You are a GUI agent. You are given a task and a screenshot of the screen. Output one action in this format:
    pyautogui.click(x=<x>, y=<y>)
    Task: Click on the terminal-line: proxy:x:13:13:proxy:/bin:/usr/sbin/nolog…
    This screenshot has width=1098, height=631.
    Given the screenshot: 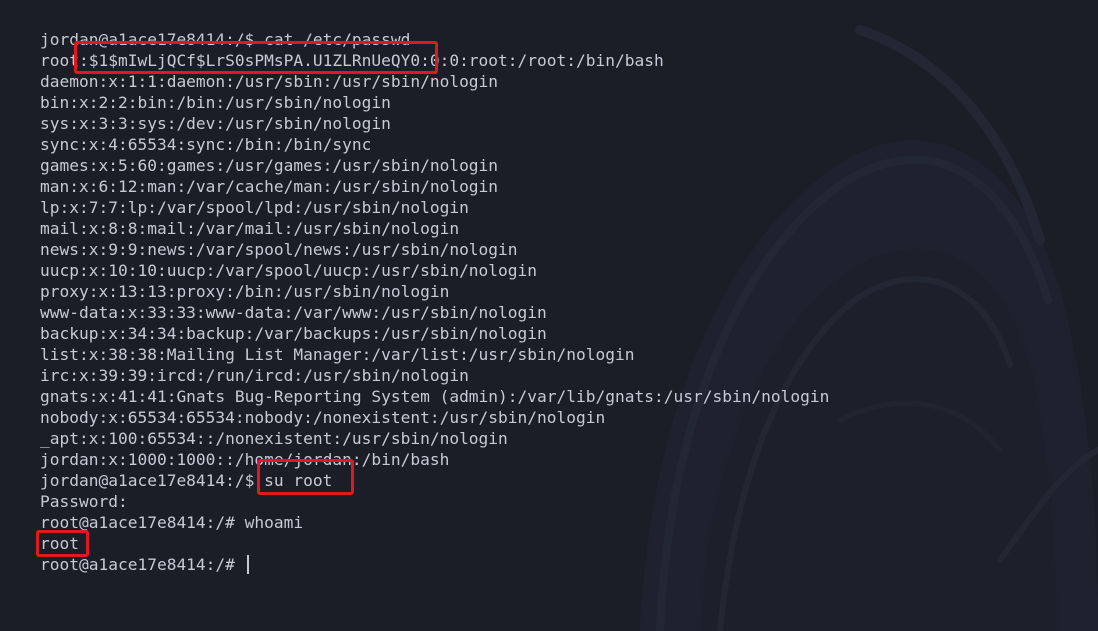 What is the action you would take?
    pyautogui.click(x=245, y=291)
    